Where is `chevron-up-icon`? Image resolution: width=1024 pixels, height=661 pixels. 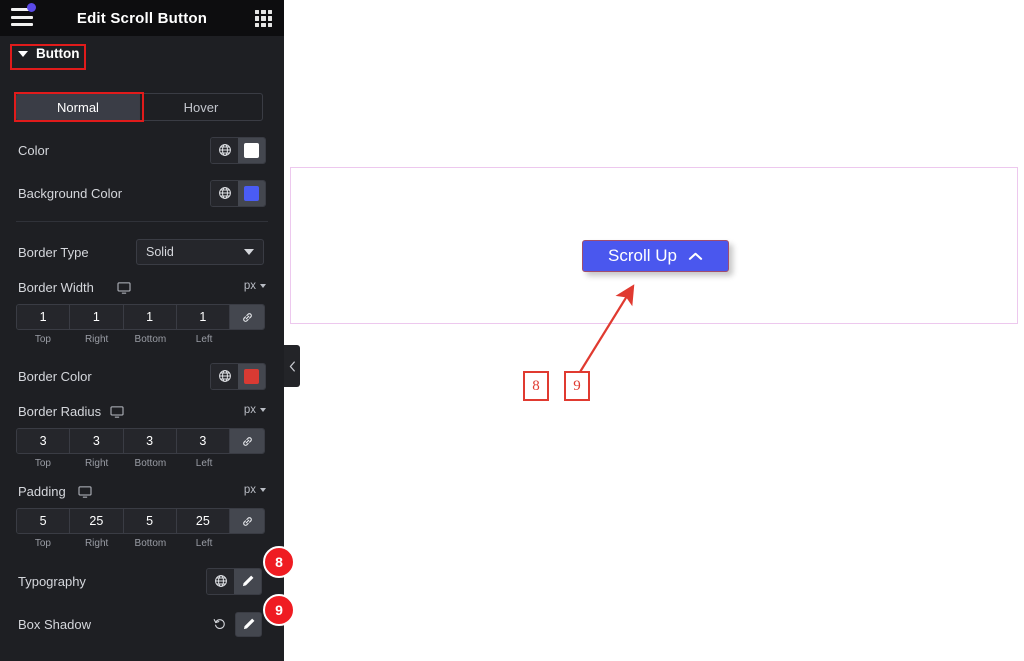
chevron-up-icon is located at coordinates (695, 256).